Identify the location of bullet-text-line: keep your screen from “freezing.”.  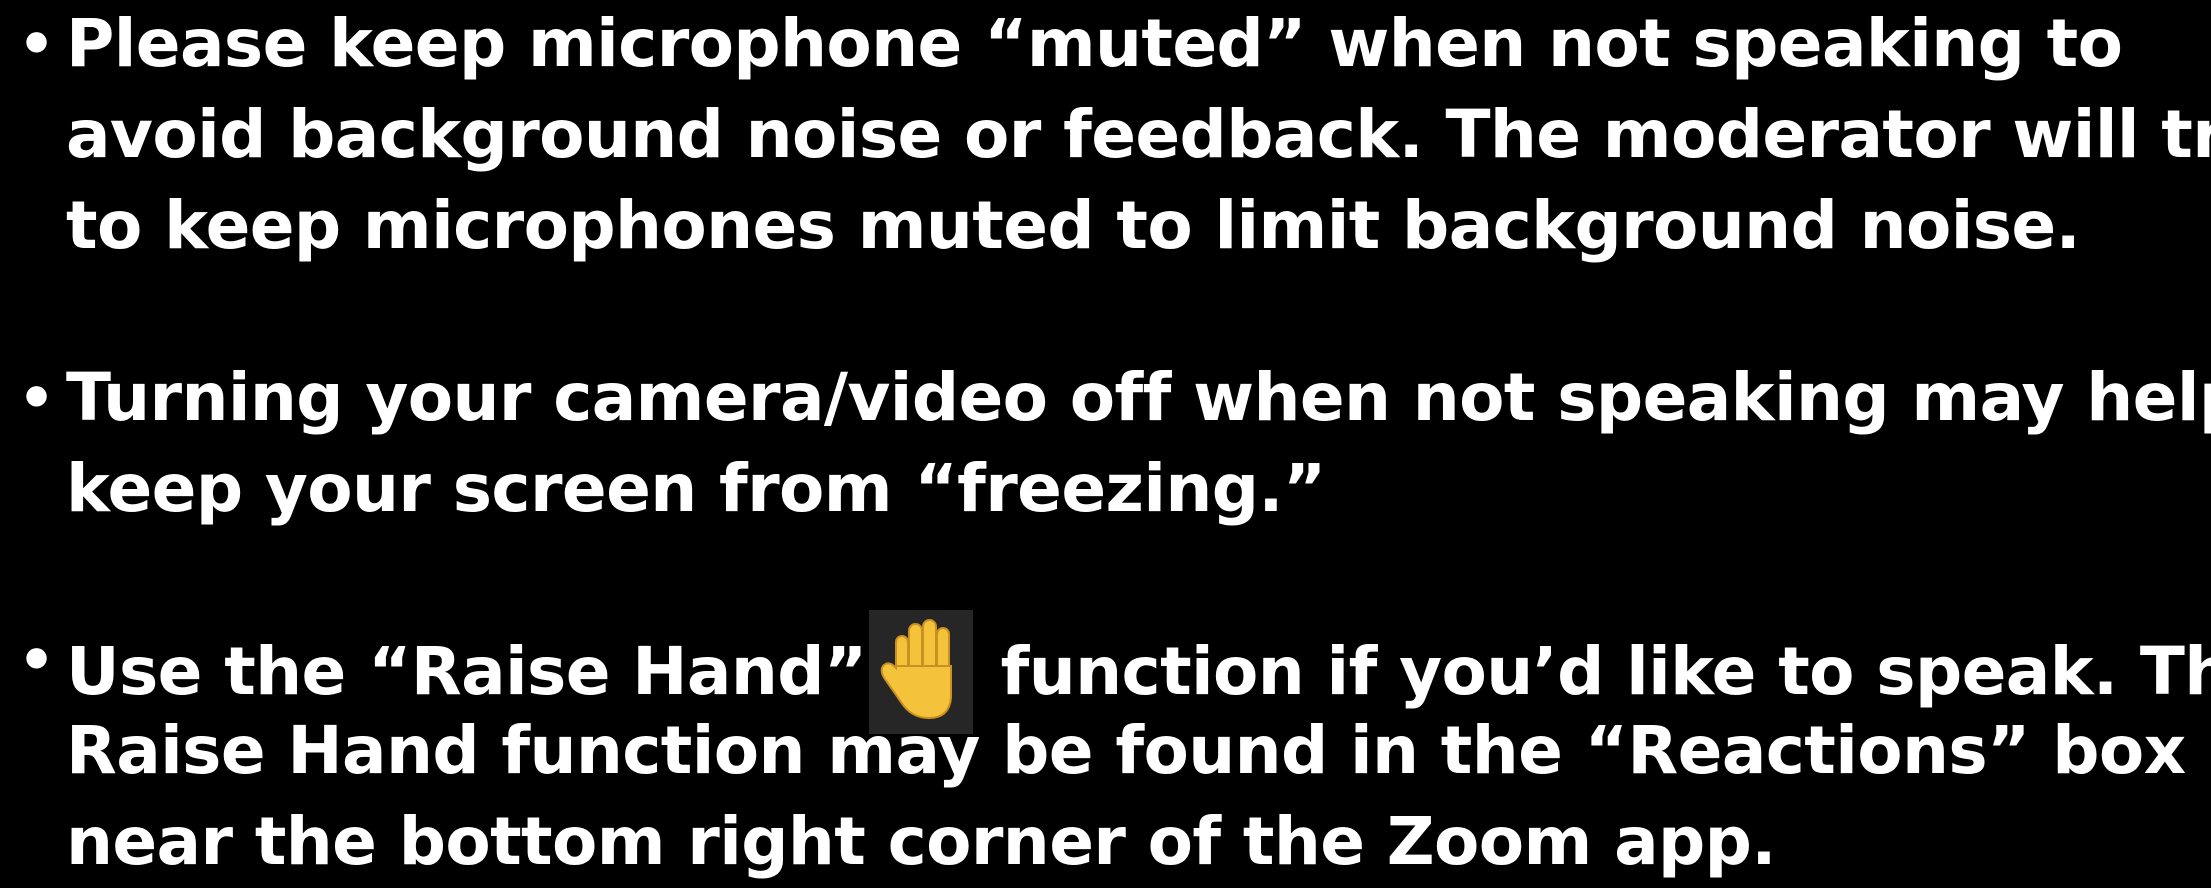
(696, 488).